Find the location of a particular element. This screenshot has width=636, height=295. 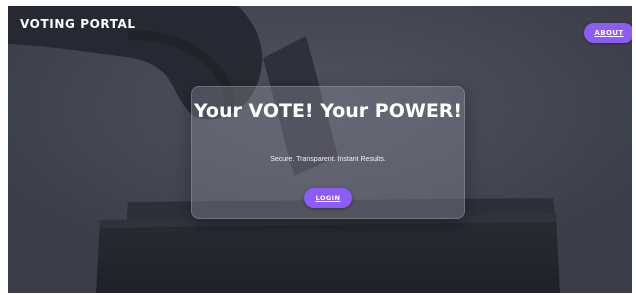

hero-subtitle: Secure. Transparent. Instant Results. is located at coordinates (328, 159).